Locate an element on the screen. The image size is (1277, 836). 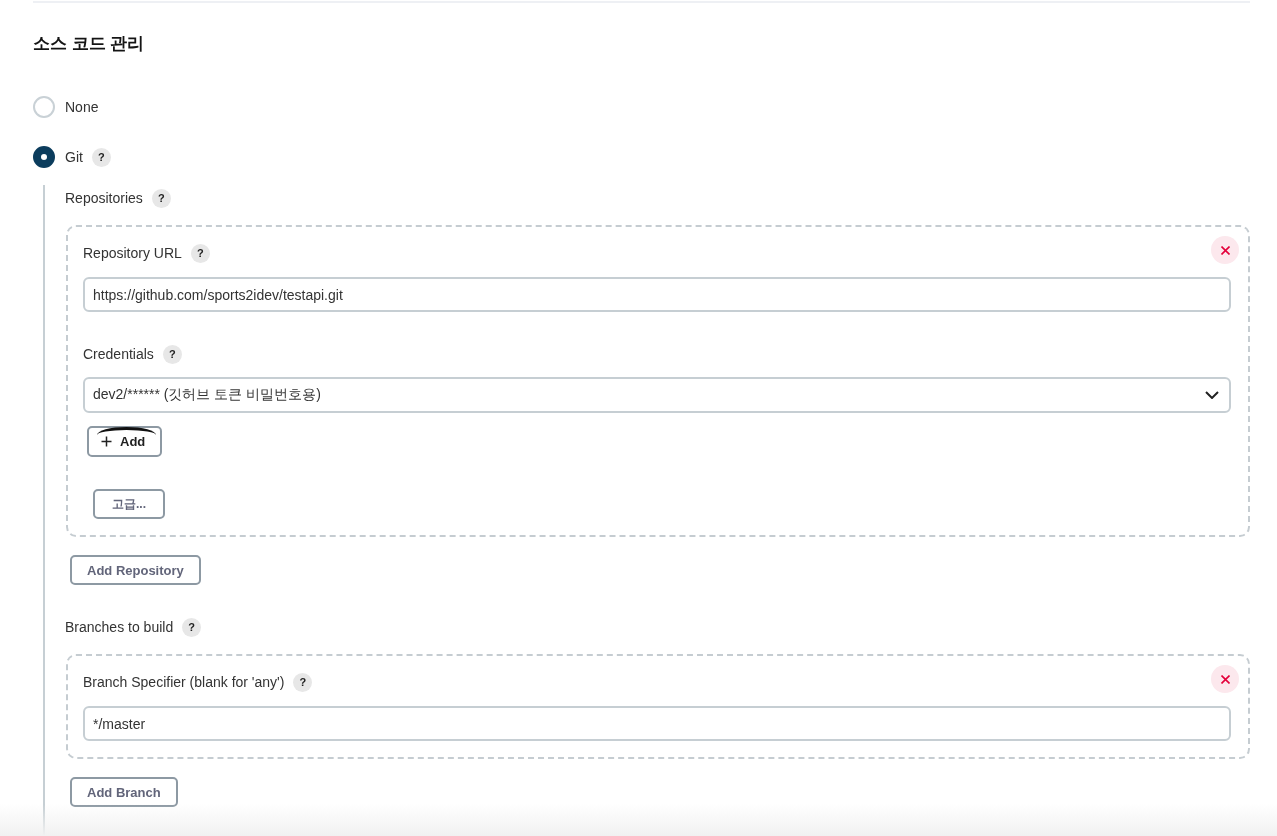
field-label: Credentials is located at coordinates (118, 354).